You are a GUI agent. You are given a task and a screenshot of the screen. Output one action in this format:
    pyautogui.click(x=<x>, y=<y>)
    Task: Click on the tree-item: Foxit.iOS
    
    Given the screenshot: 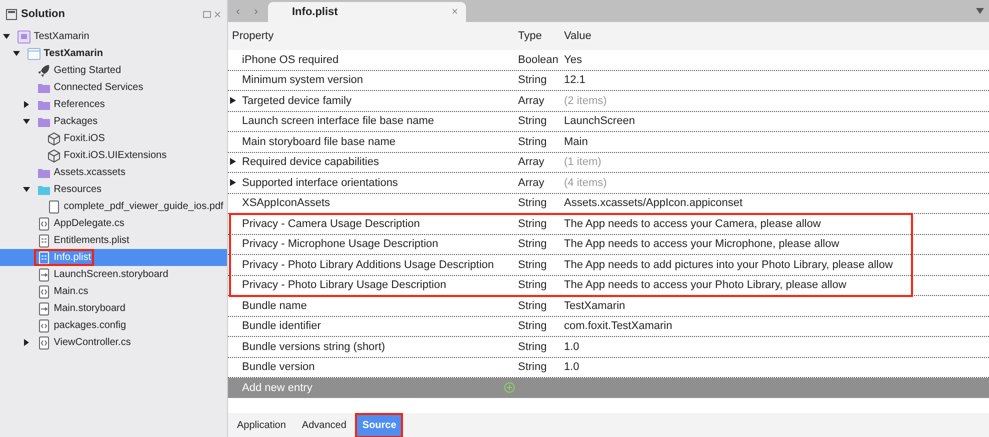 What is the action you would take?
    pyautogui.click(x=113, y=138)
    